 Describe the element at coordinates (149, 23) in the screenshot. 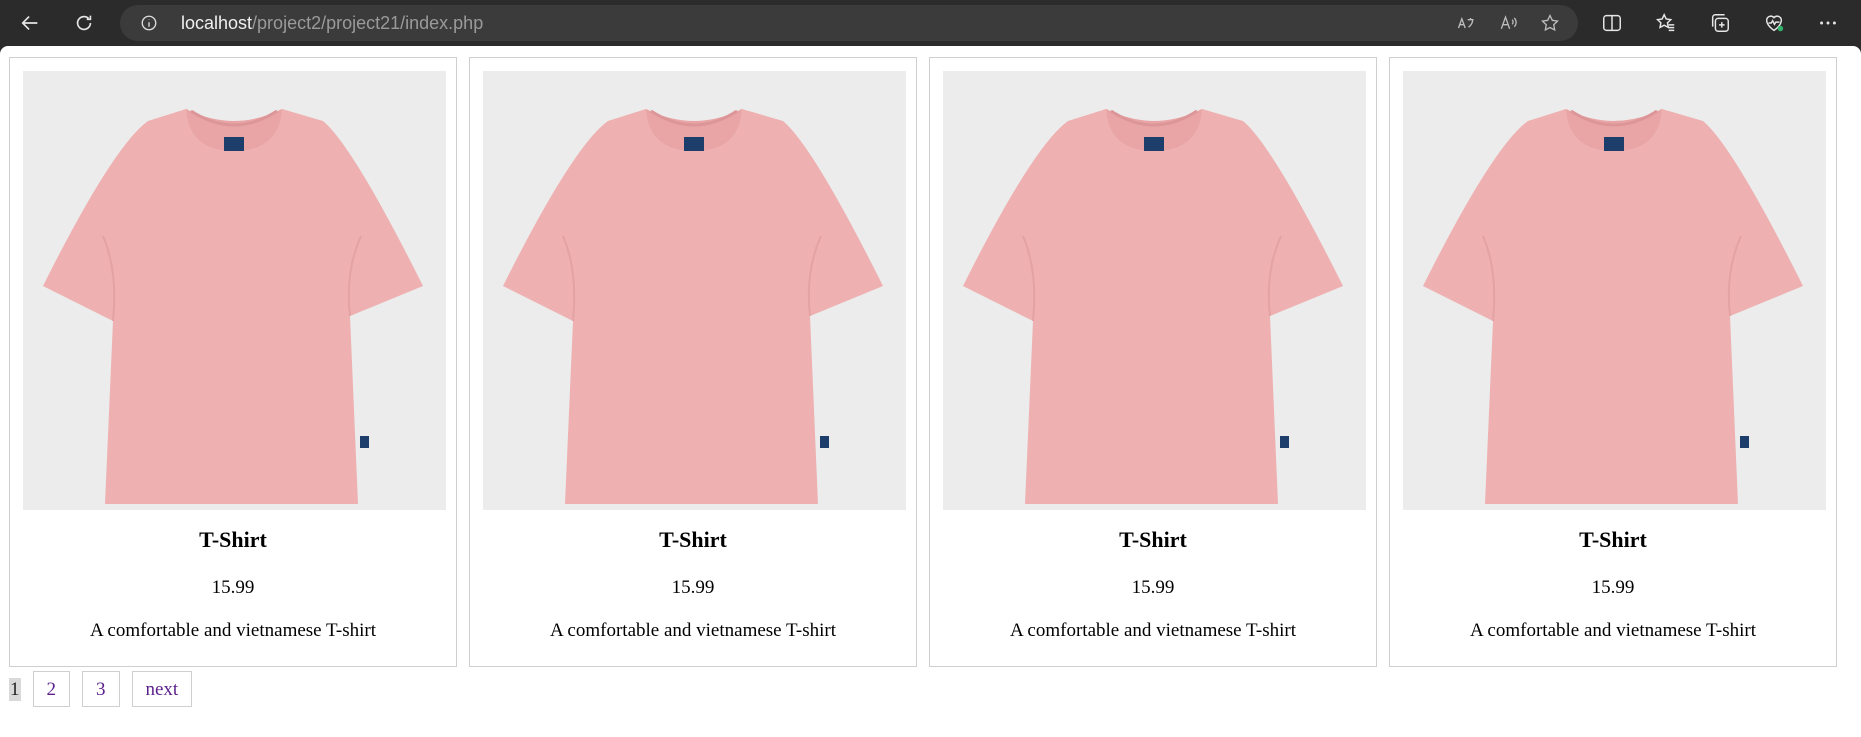

I see `site-info-icon` at that location.